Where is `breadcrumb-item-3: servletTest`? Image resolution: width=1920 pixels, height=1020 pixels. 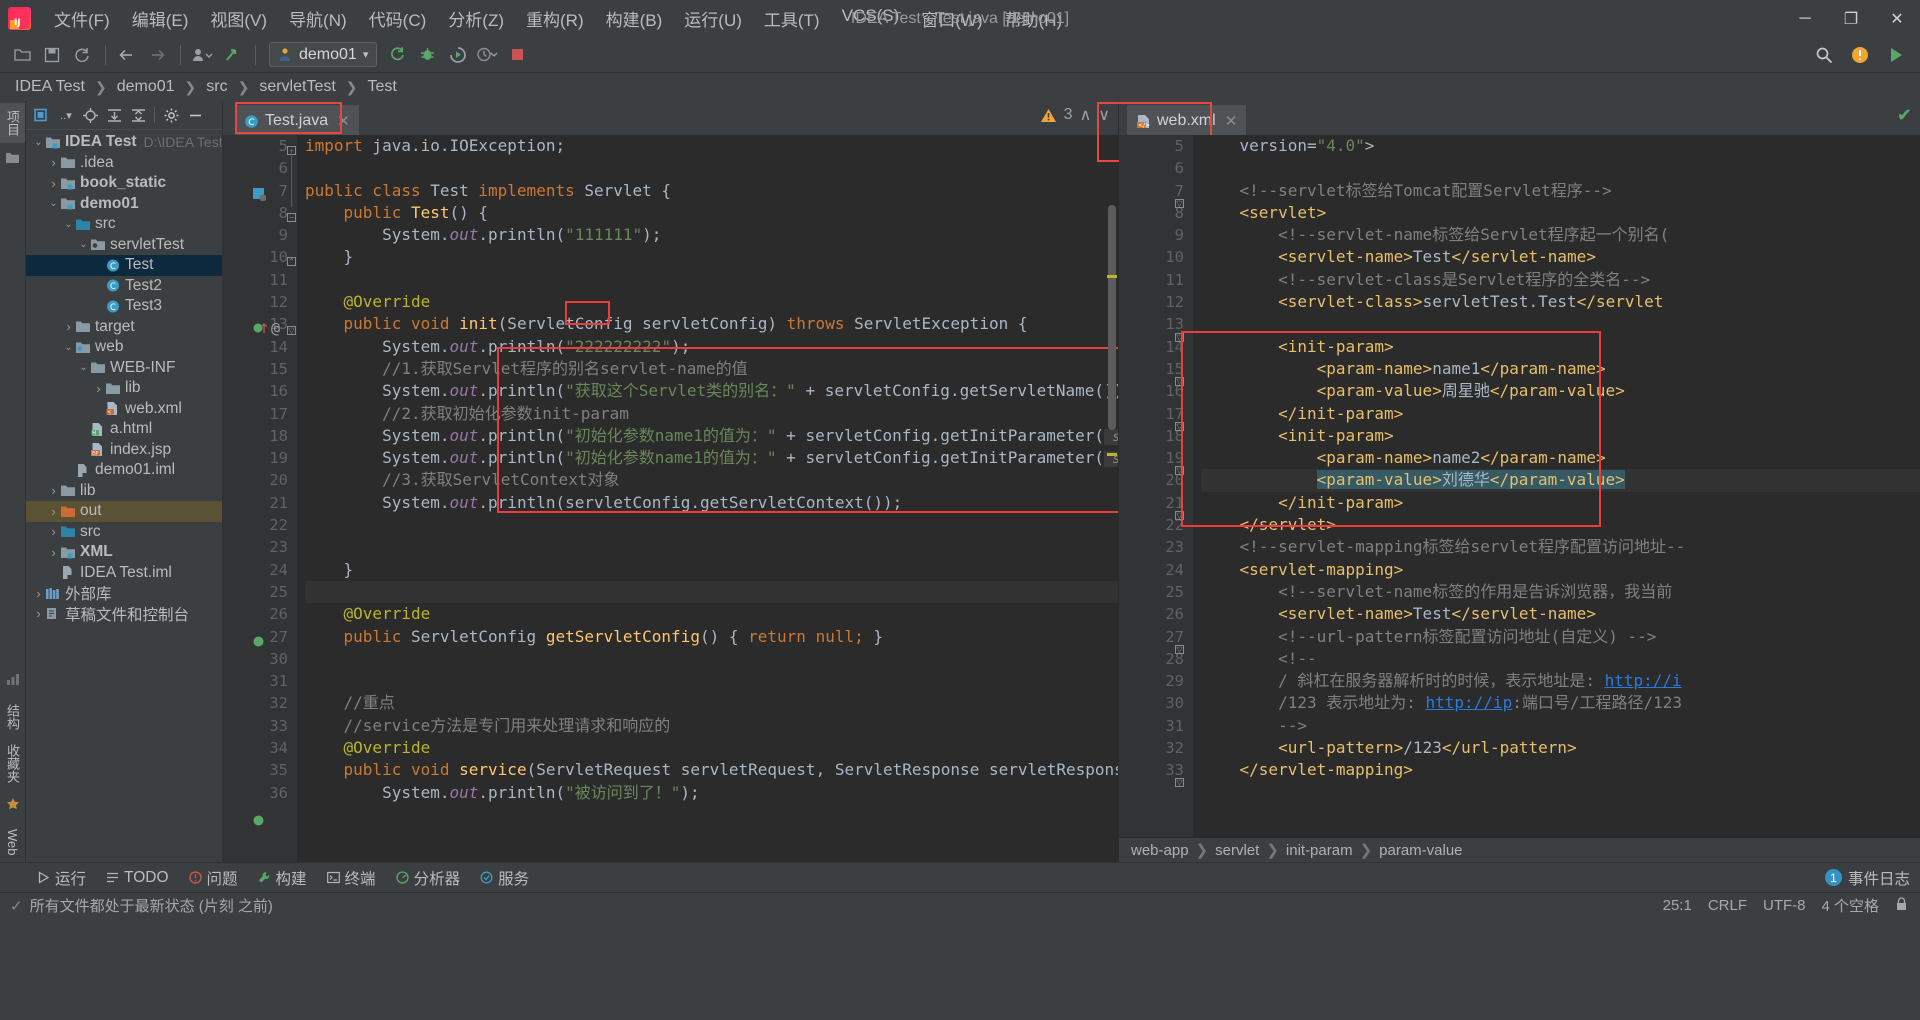 breadcrumb-item-3: servletTest is located at coordinates (297, 87).